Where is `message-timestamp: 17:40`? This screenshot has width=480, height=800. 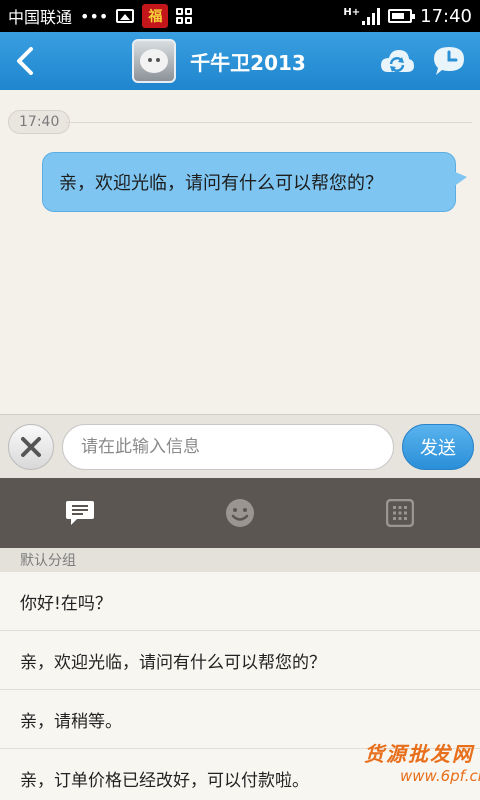
message-timestamp: 17:40 is located at coordinates (39, 122).